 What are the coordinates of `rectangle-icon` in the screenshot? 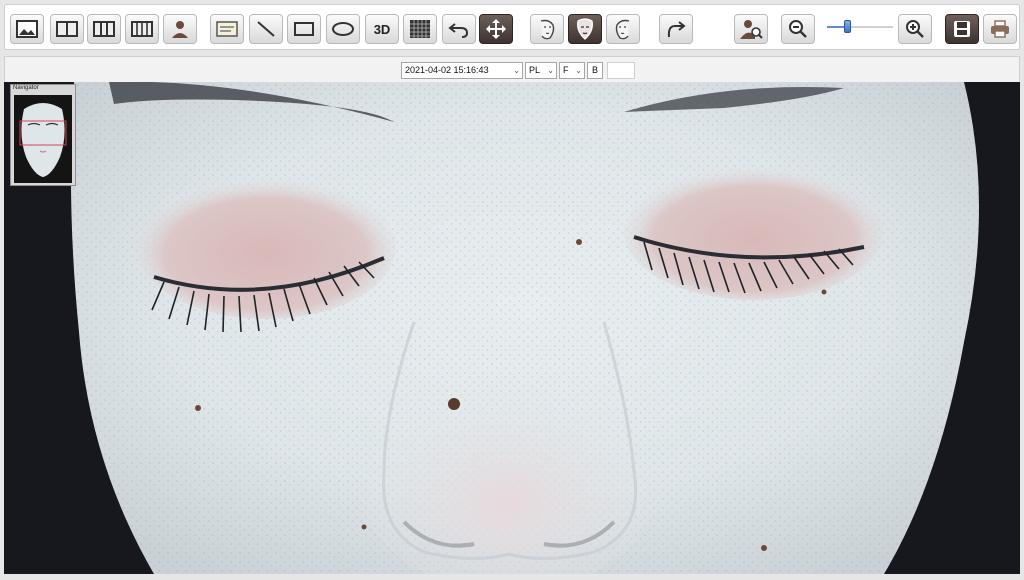 It's located at (304, 29).